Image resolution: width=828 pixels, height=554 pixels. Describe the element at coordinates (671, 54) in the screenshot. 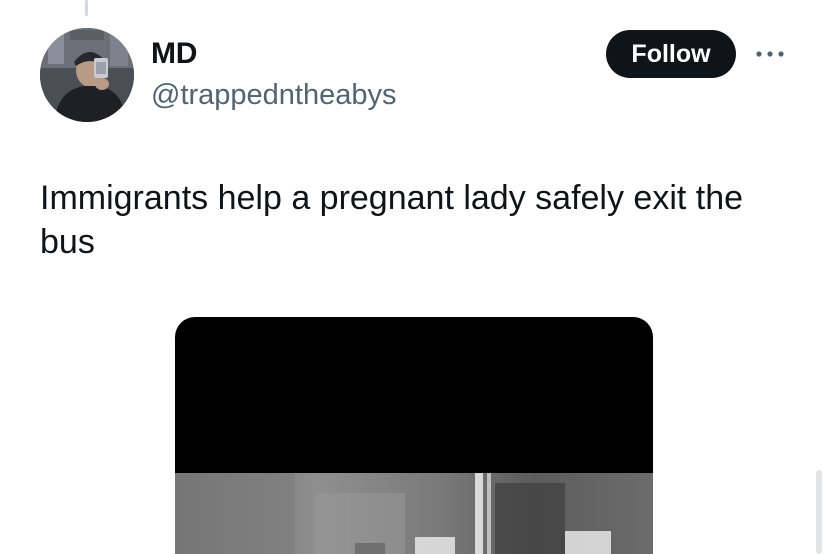

I see `follow-button: Follow` at that location.